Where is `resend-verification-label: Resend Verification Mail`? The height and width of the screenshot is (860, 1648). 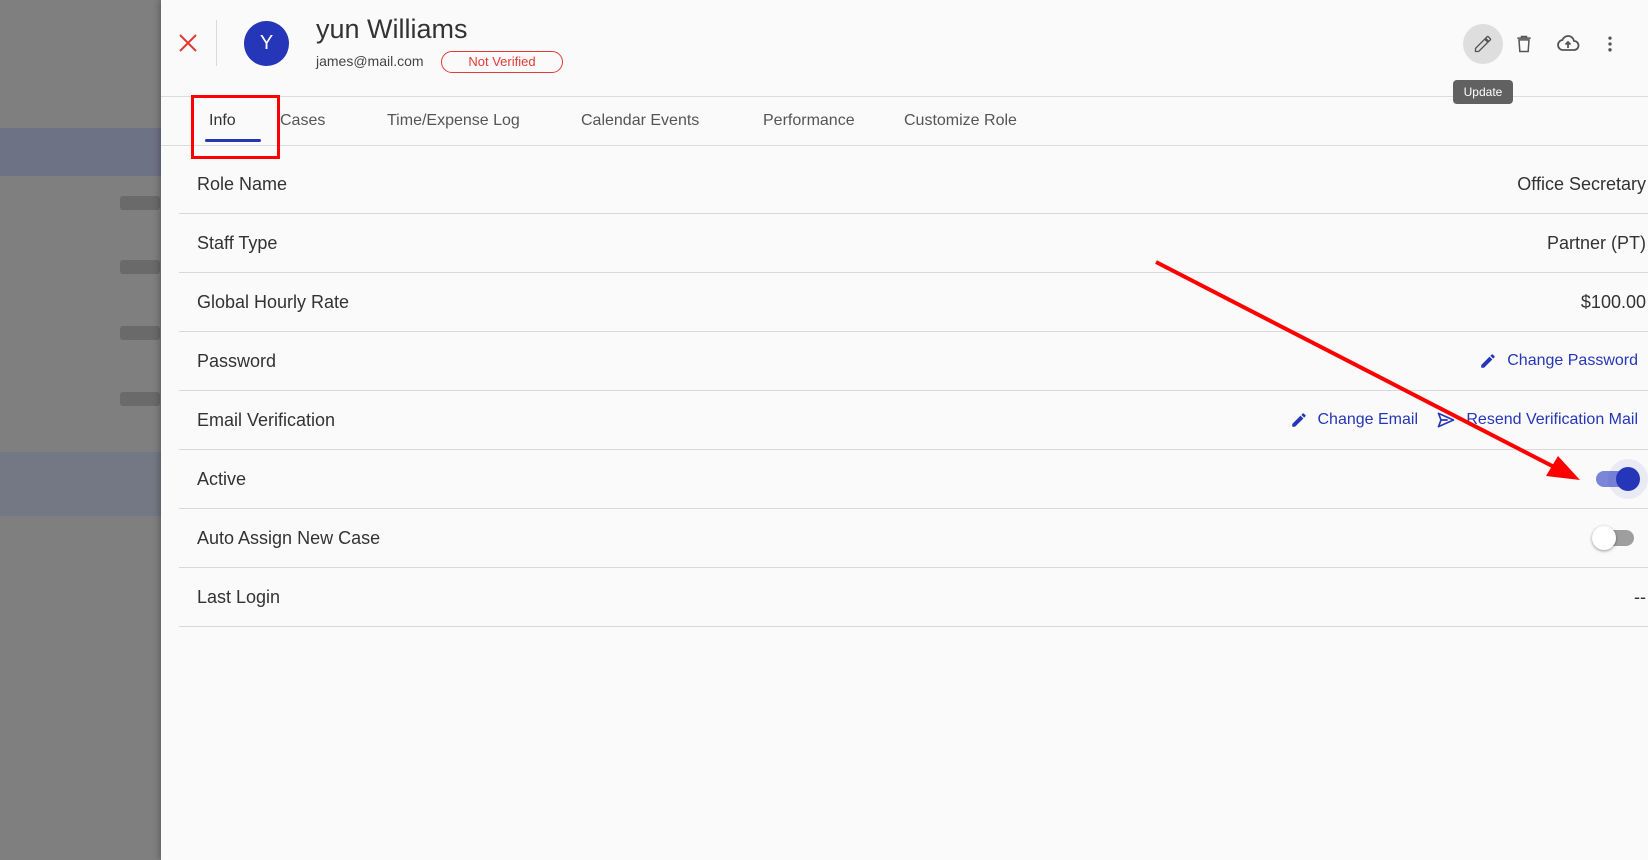
resend-verification-label: Resend Verification Mail is located at coordinates (1552, 419).